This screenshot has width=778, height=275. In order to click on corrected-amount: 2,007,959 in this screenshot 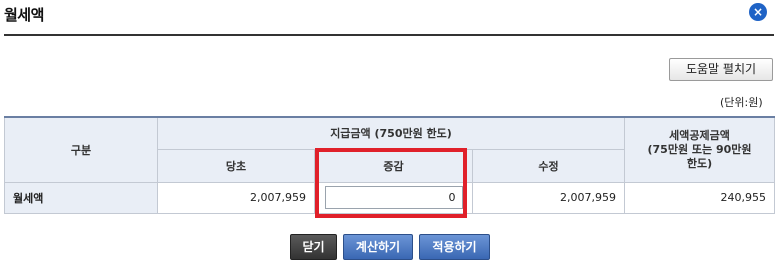, I will do `click(548, 197)`.